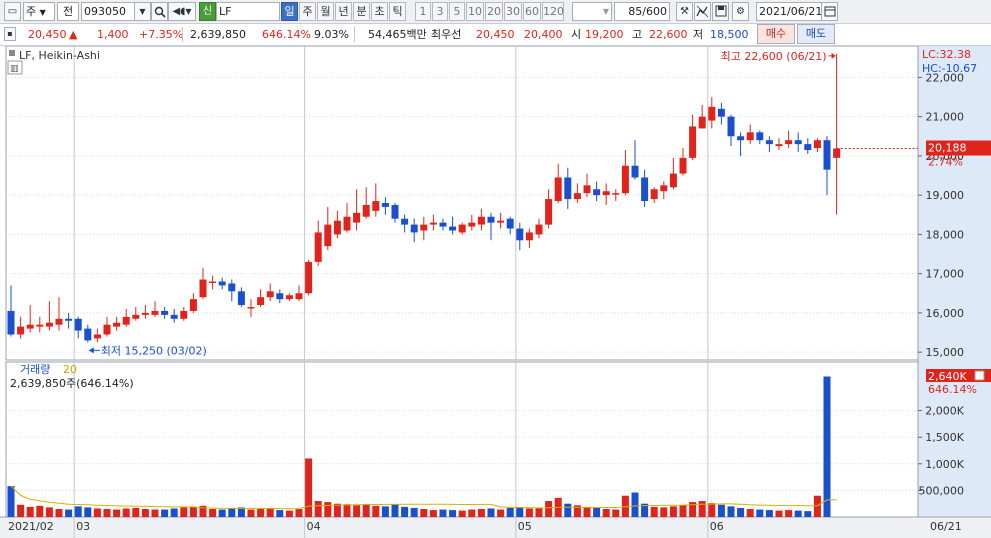 Image resolution: width=991 pixels, height=538 pixels. What do you see at coordinates (829, 11) in the screenshot?
I see `calendar-icon` at bounding box center [829, 11].